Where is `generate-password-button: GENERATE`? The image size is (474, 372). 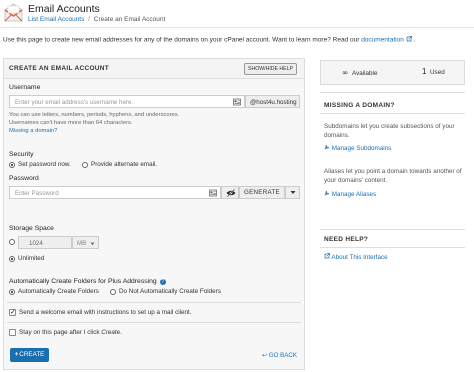
generate-password-button: GENERATE is located at coordinates (262, 192).